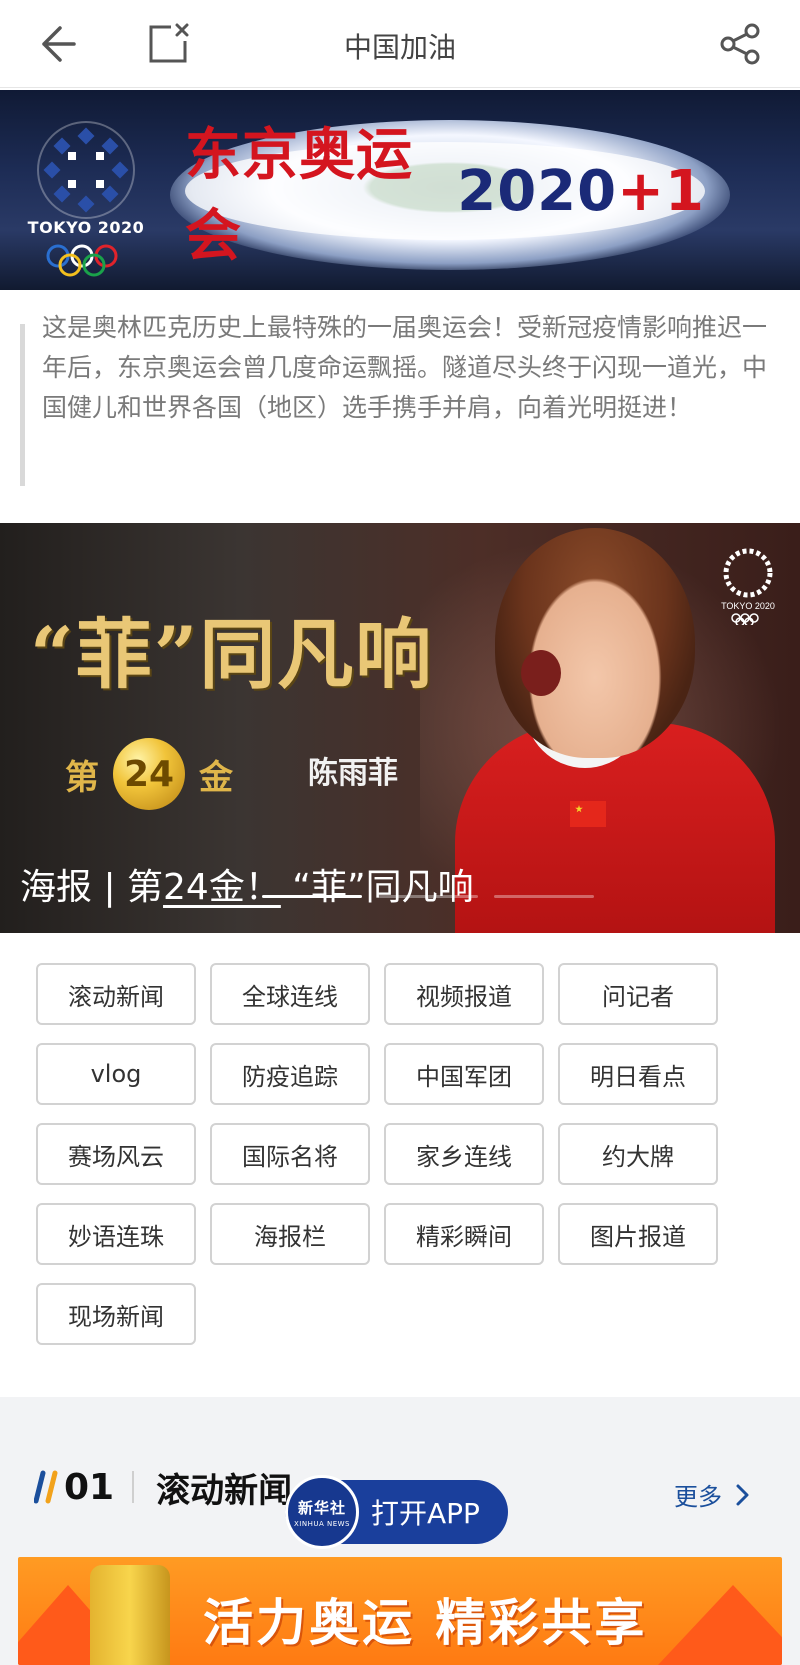  I want to click on category-button: 赛场风云, so click(116, 1154).